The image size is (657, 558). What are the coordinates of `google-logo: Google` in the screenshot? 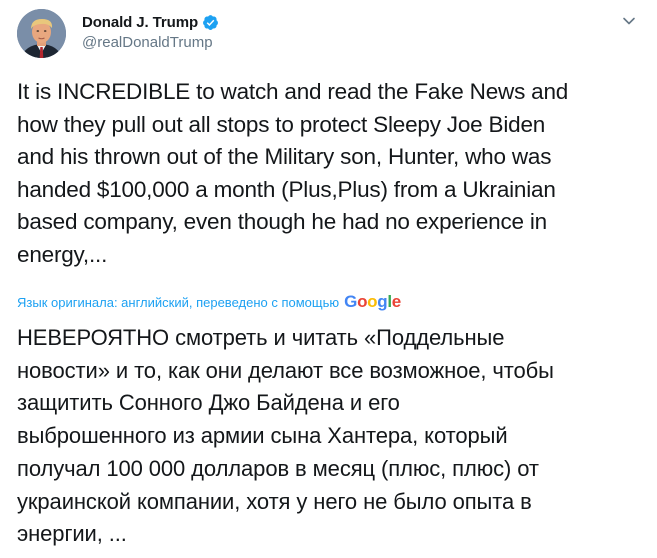 It's located at (372, 301).